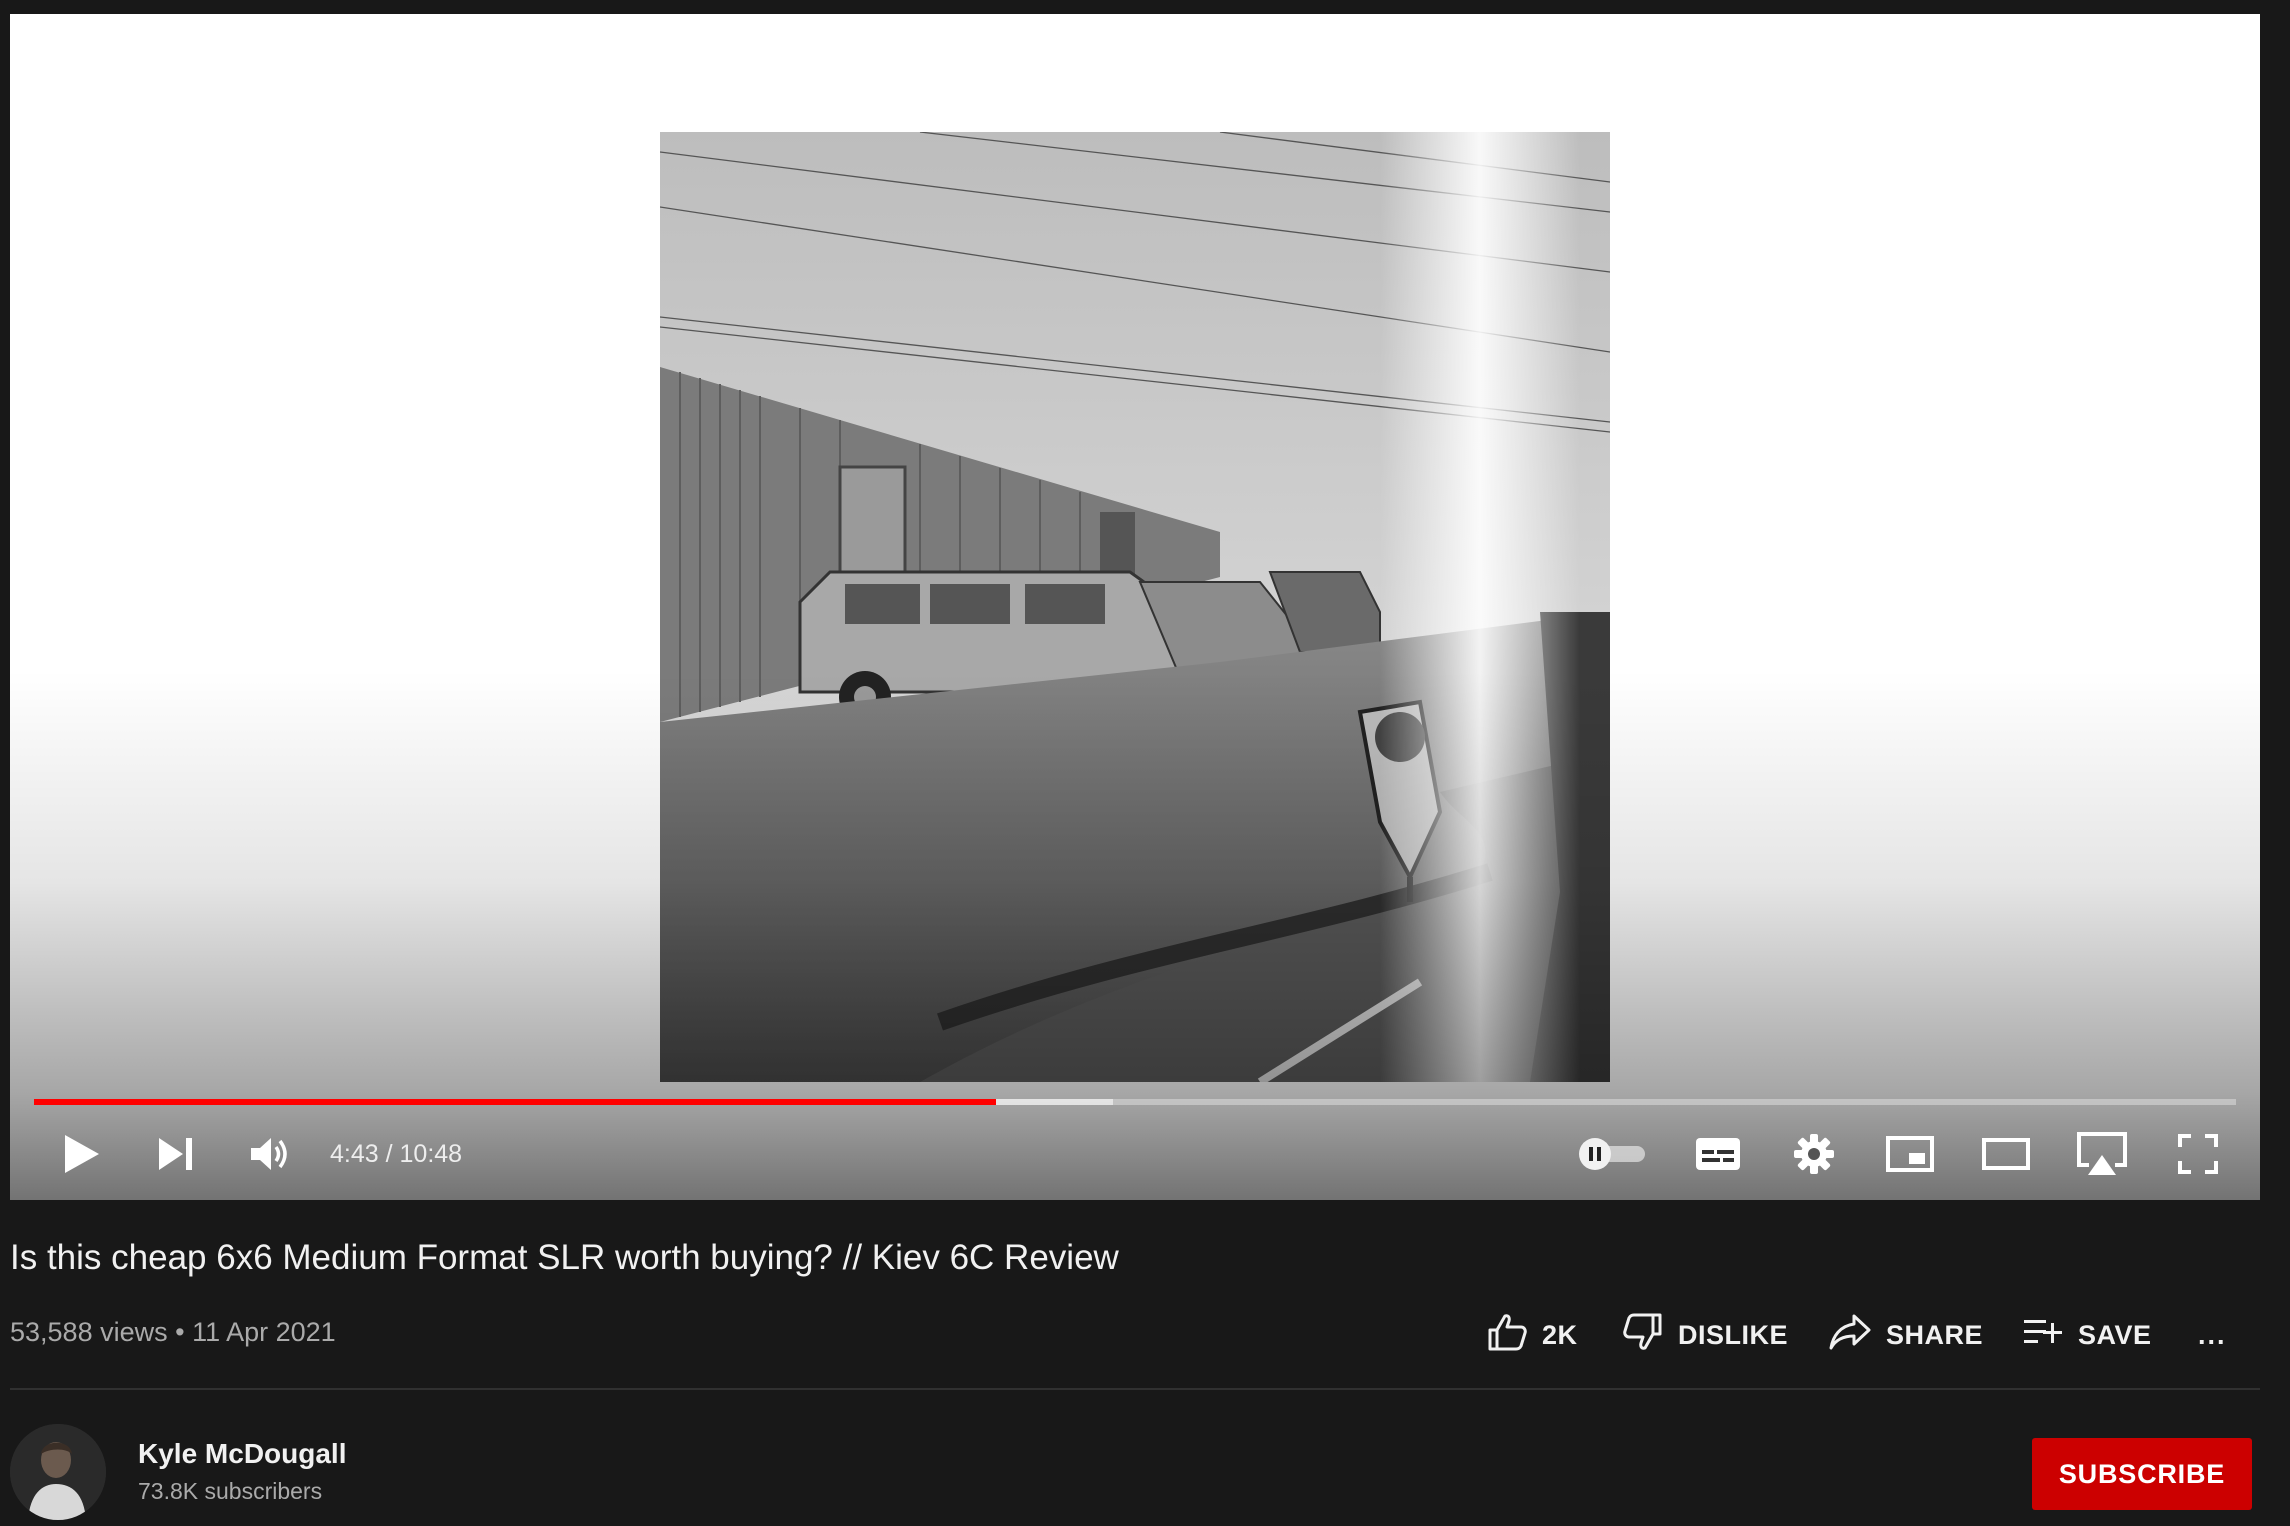 Image resolution: width=2290 pixels, height=1526 pixels. I want to click on volume-icon, so click(270, 1154).